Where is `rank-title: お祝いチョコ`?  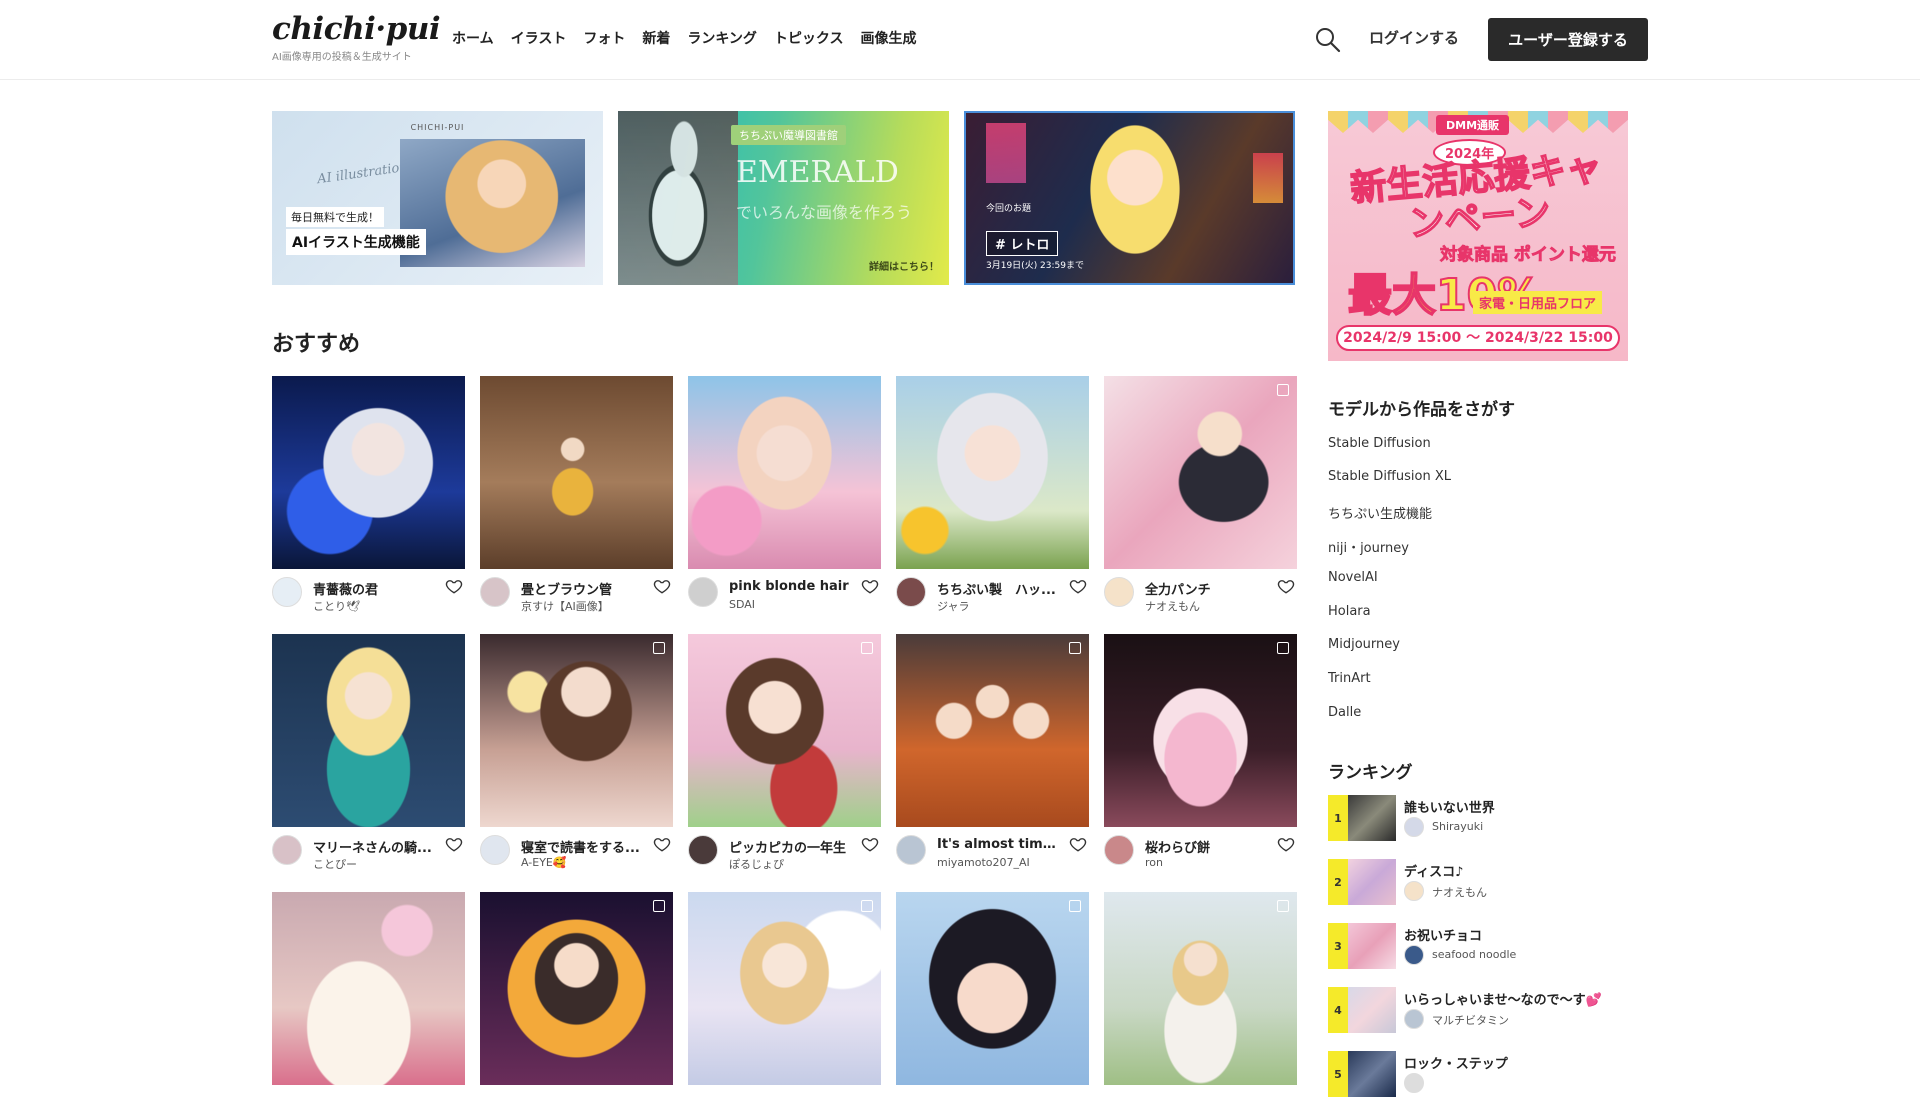
rank-title: お祝いチョコ is located at coordinates (1443, 934).